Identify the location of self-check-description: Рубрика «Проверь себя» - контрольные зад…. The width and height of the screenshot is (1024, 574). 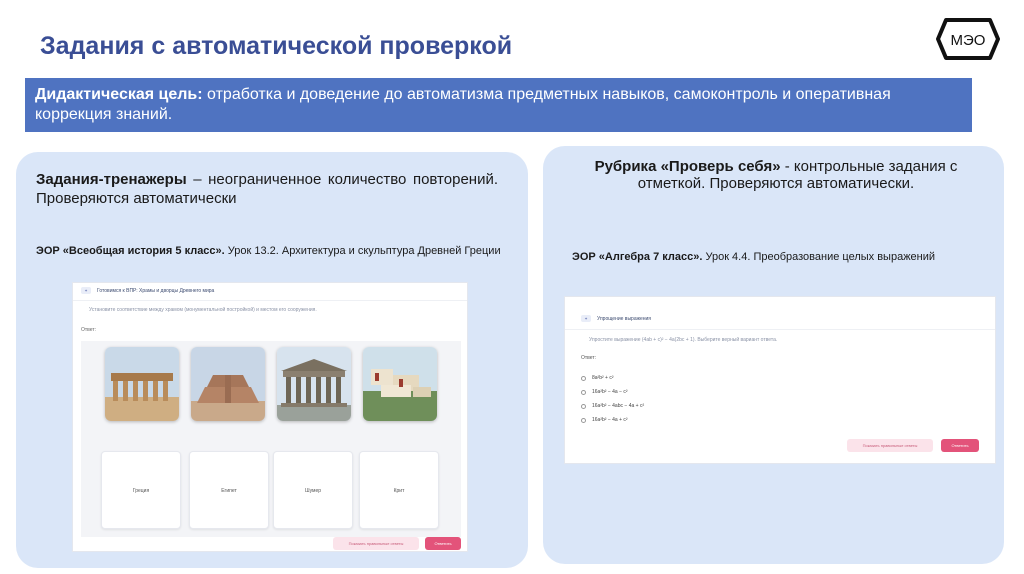
(776, 175).